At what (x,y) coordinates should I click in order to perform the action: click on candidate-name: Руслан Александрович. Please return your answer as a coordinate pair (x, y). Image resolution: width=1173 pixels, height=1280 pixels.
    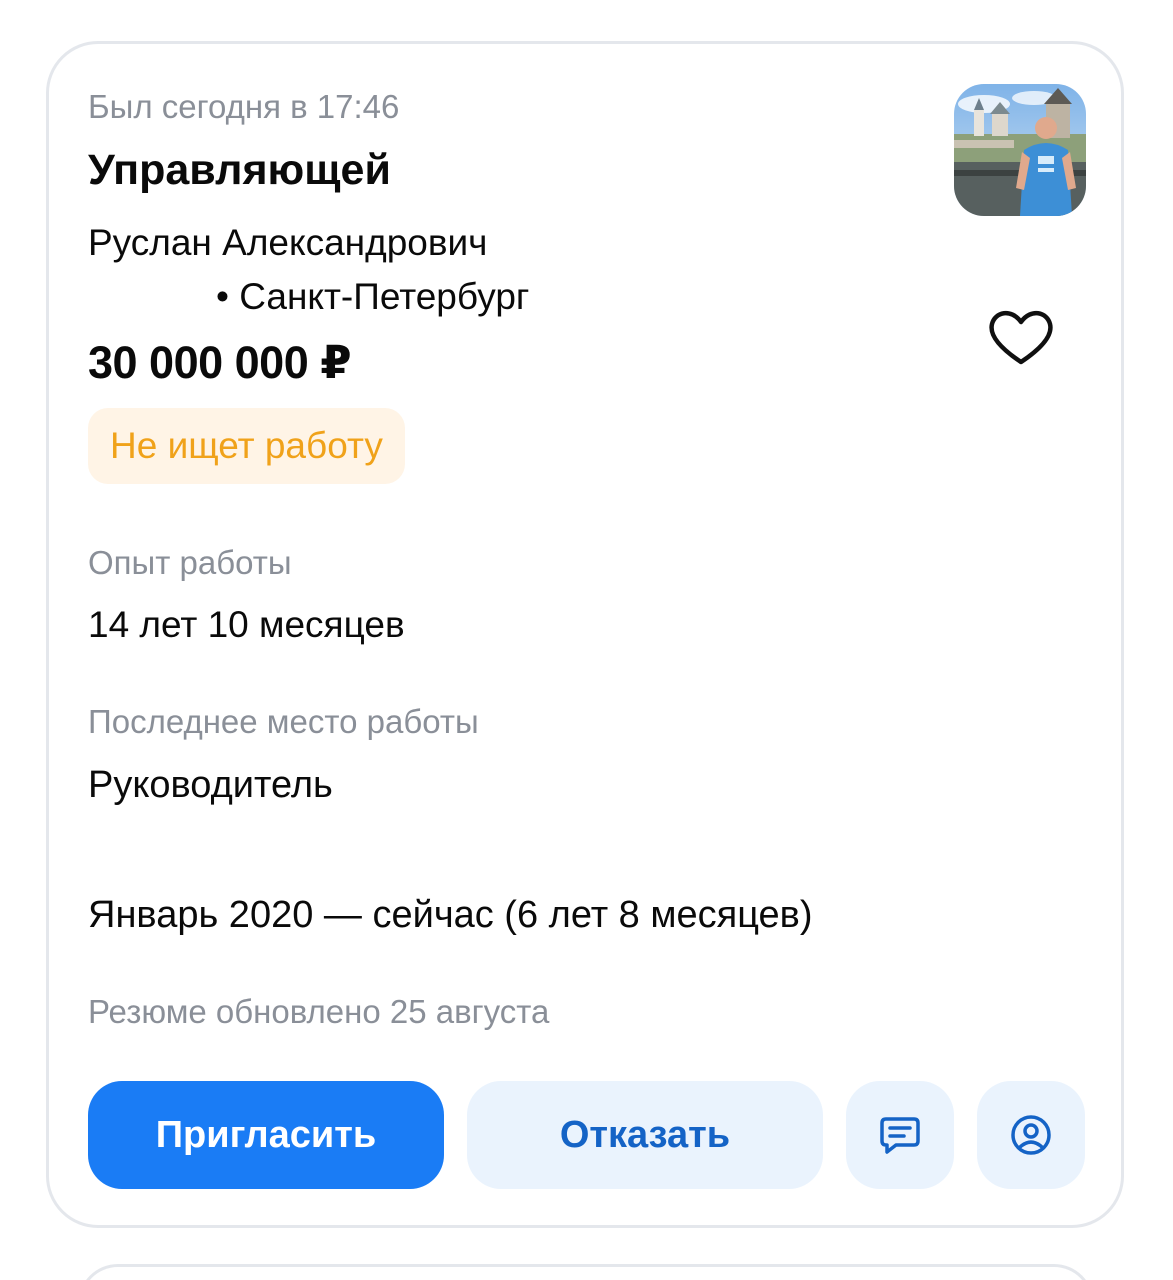
    Looking at the image, I should click on (288, 242).